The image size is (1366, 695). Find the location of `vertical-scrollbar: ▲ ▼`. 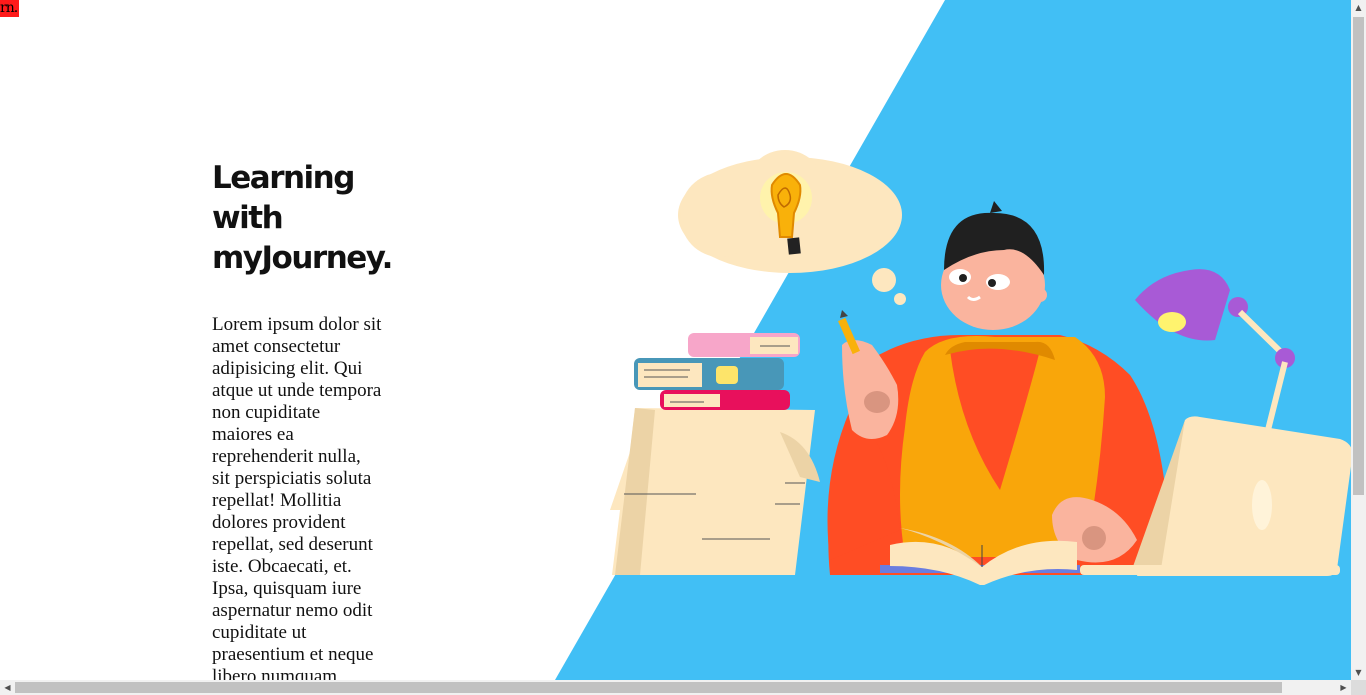

vertical-scrollbar: ▲ ▼ is located at coordinates (1358, 340).